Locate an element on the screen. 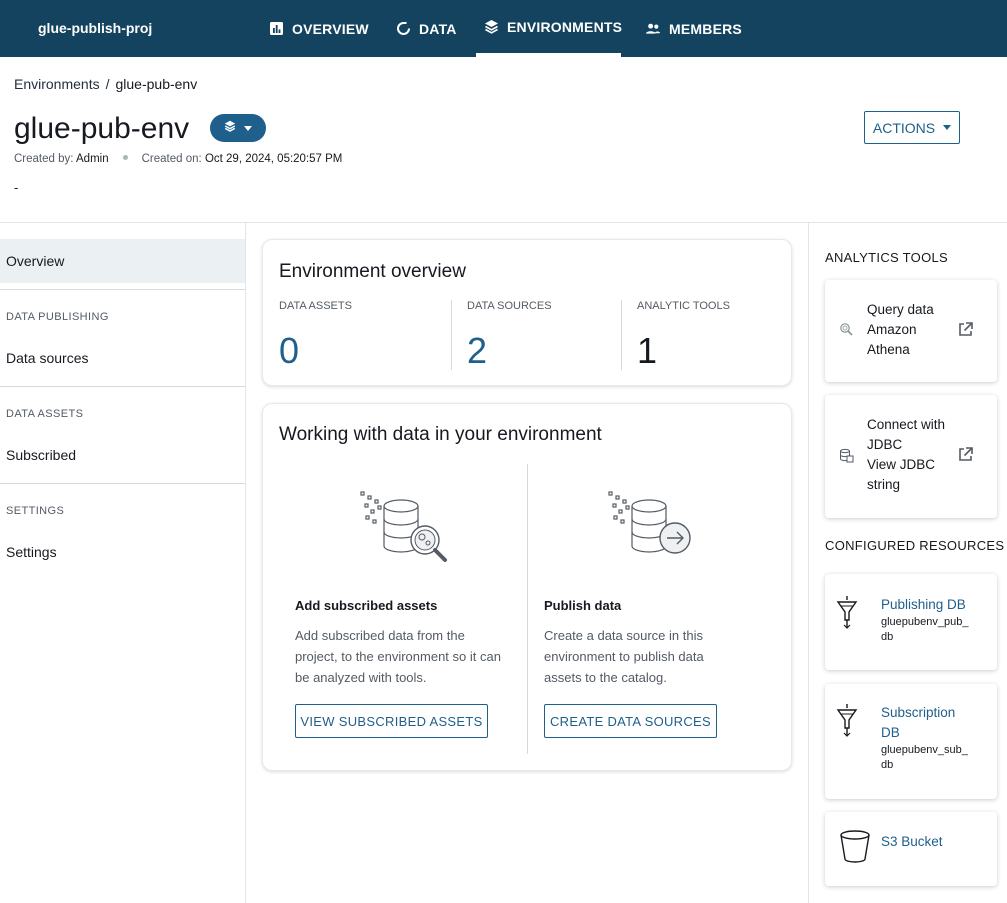 The width and height of the screenshot is (1007, 903). query-athena-line1: Query data is located at coordinates (900, 309).